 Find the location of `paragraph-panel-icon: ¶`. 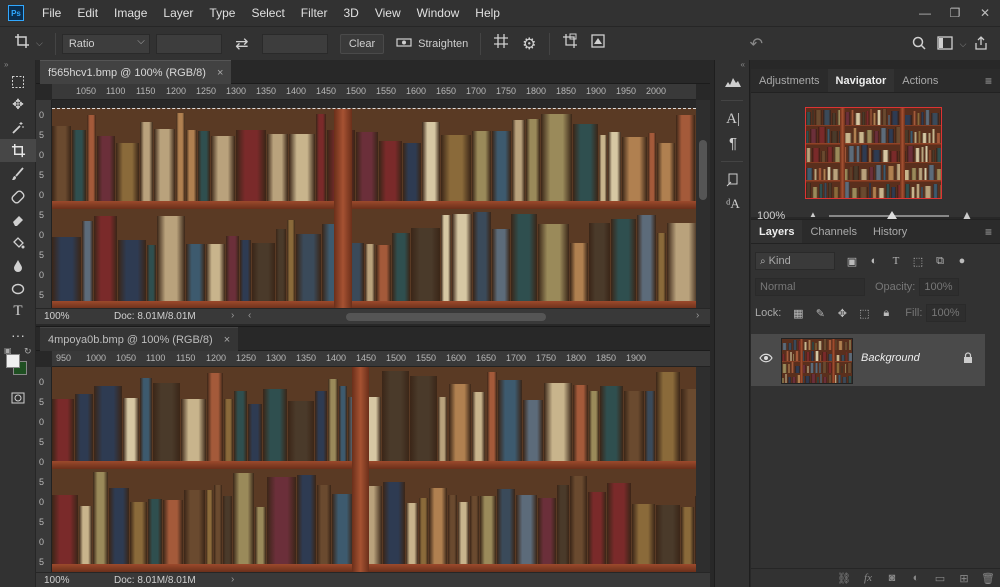

paragraph-panel-icon: ¶ is located at coordinates (733, 143).